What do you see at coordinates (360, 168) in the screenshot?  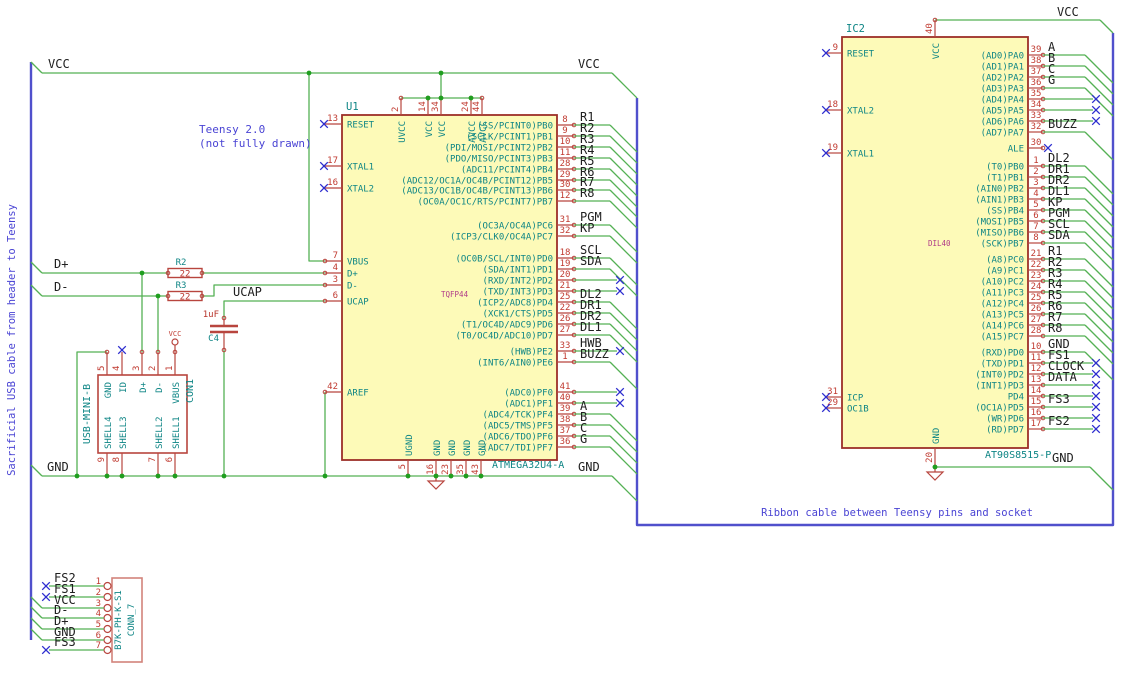 I see `pin-name: XTAL1` at bounding box center [360, 168].